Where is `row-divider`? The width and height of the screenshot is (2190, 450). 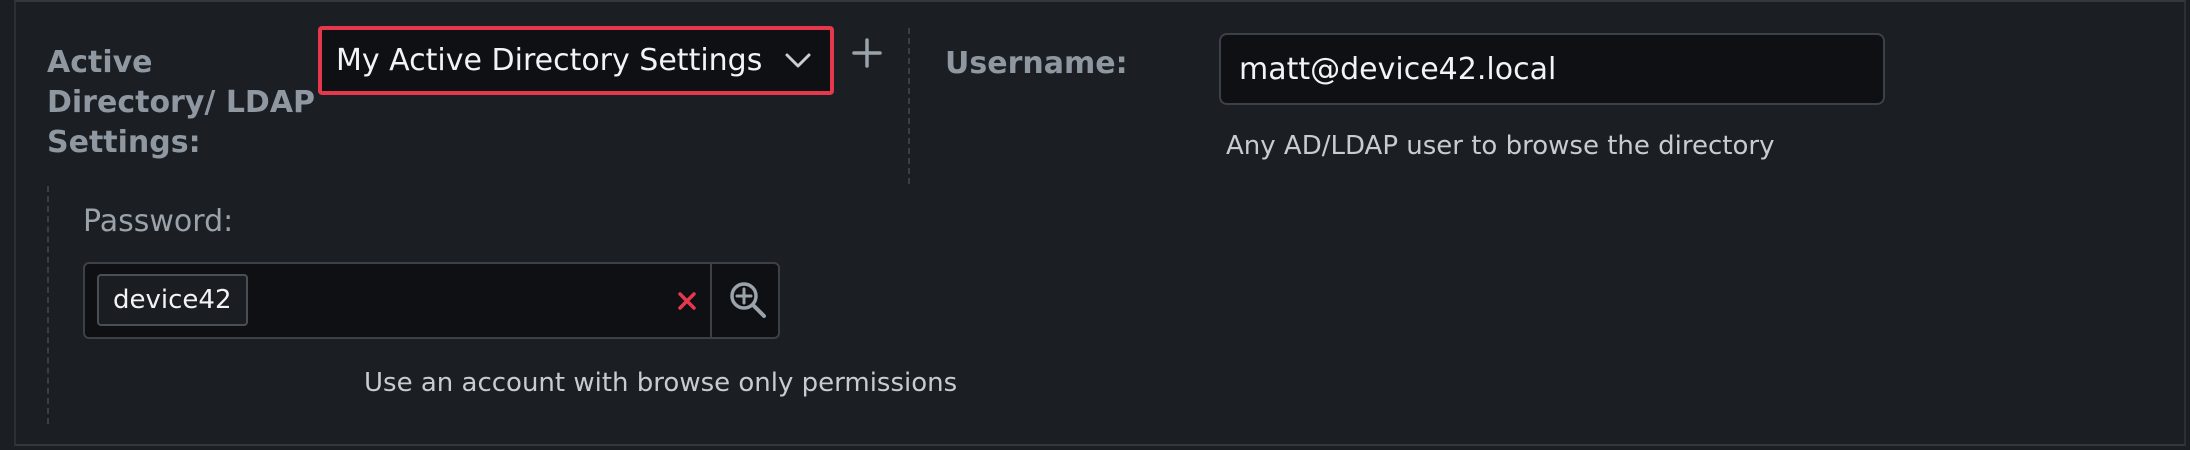 row-divider is located at coordinates (48, 305).